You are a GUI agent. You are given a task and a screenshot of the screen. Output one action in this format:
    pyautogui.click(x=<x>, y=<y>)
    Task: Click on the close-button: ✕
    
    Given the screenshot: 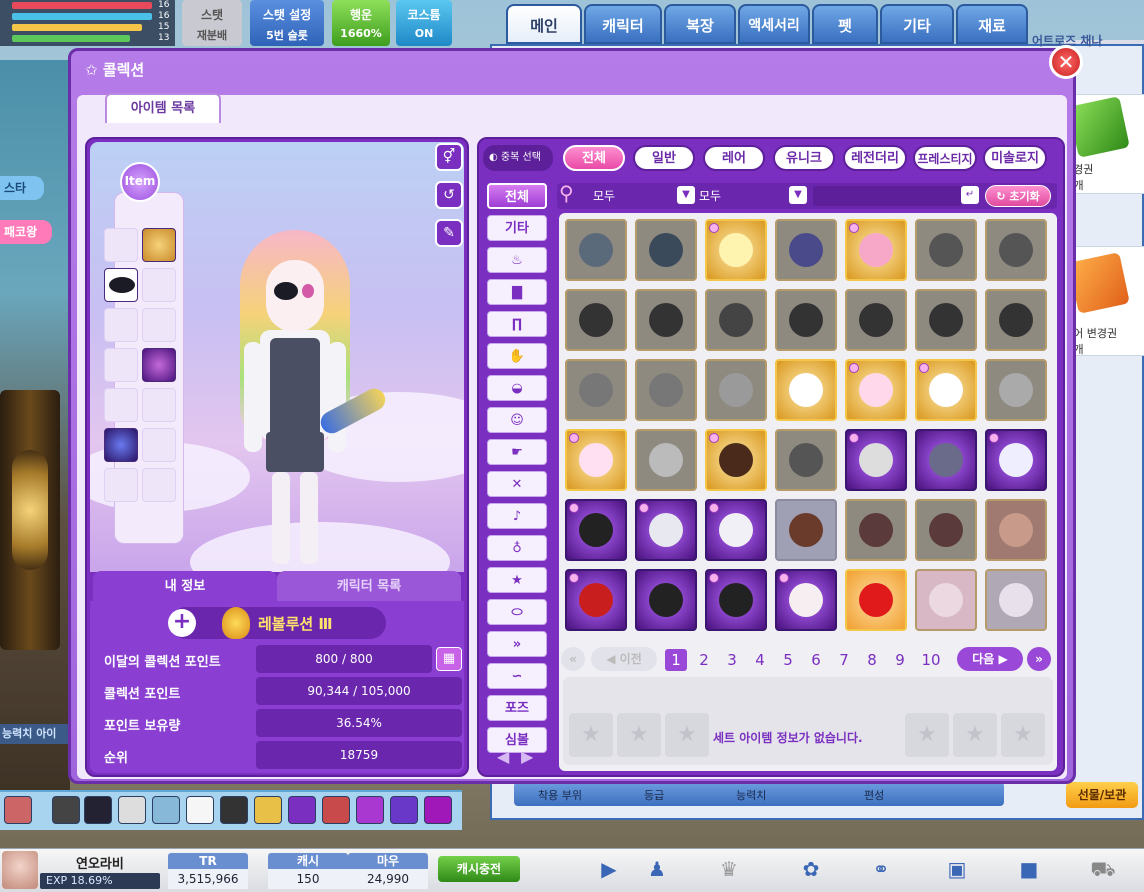 What is the action you would take?
    pyautogui.click(x=1066, y=62)
    